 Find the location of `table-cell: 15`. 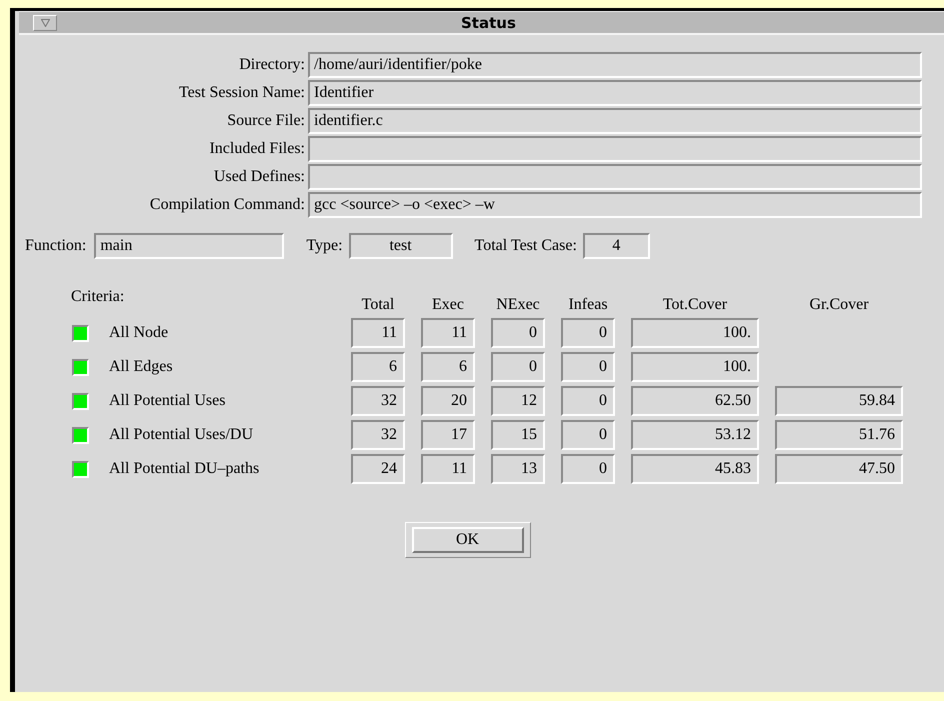

table-cell: 15 is located at coordinates (518, 435).